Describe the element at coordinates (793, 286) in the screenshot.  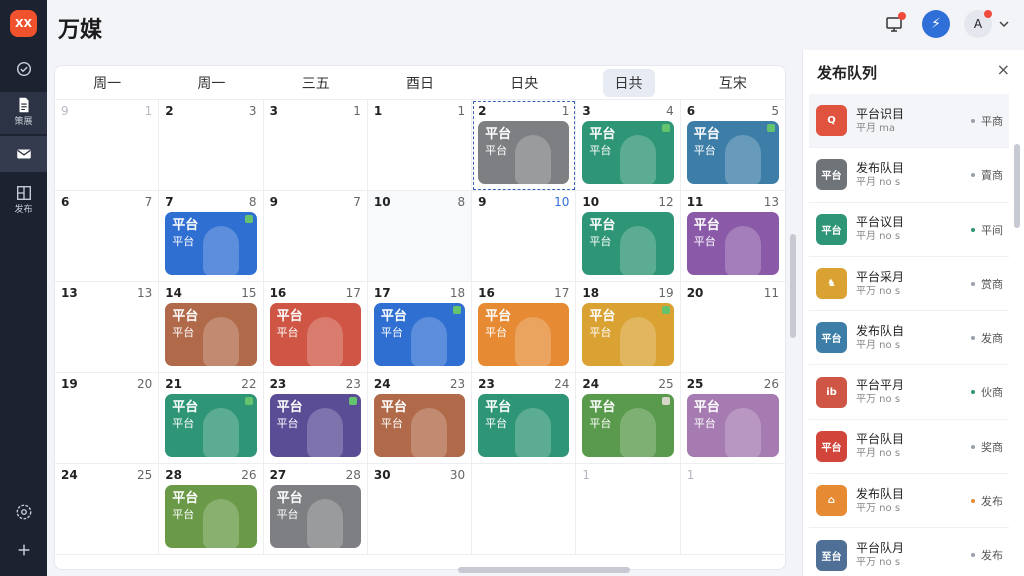
I see `calendar-vertical-scrollbar` at that location.